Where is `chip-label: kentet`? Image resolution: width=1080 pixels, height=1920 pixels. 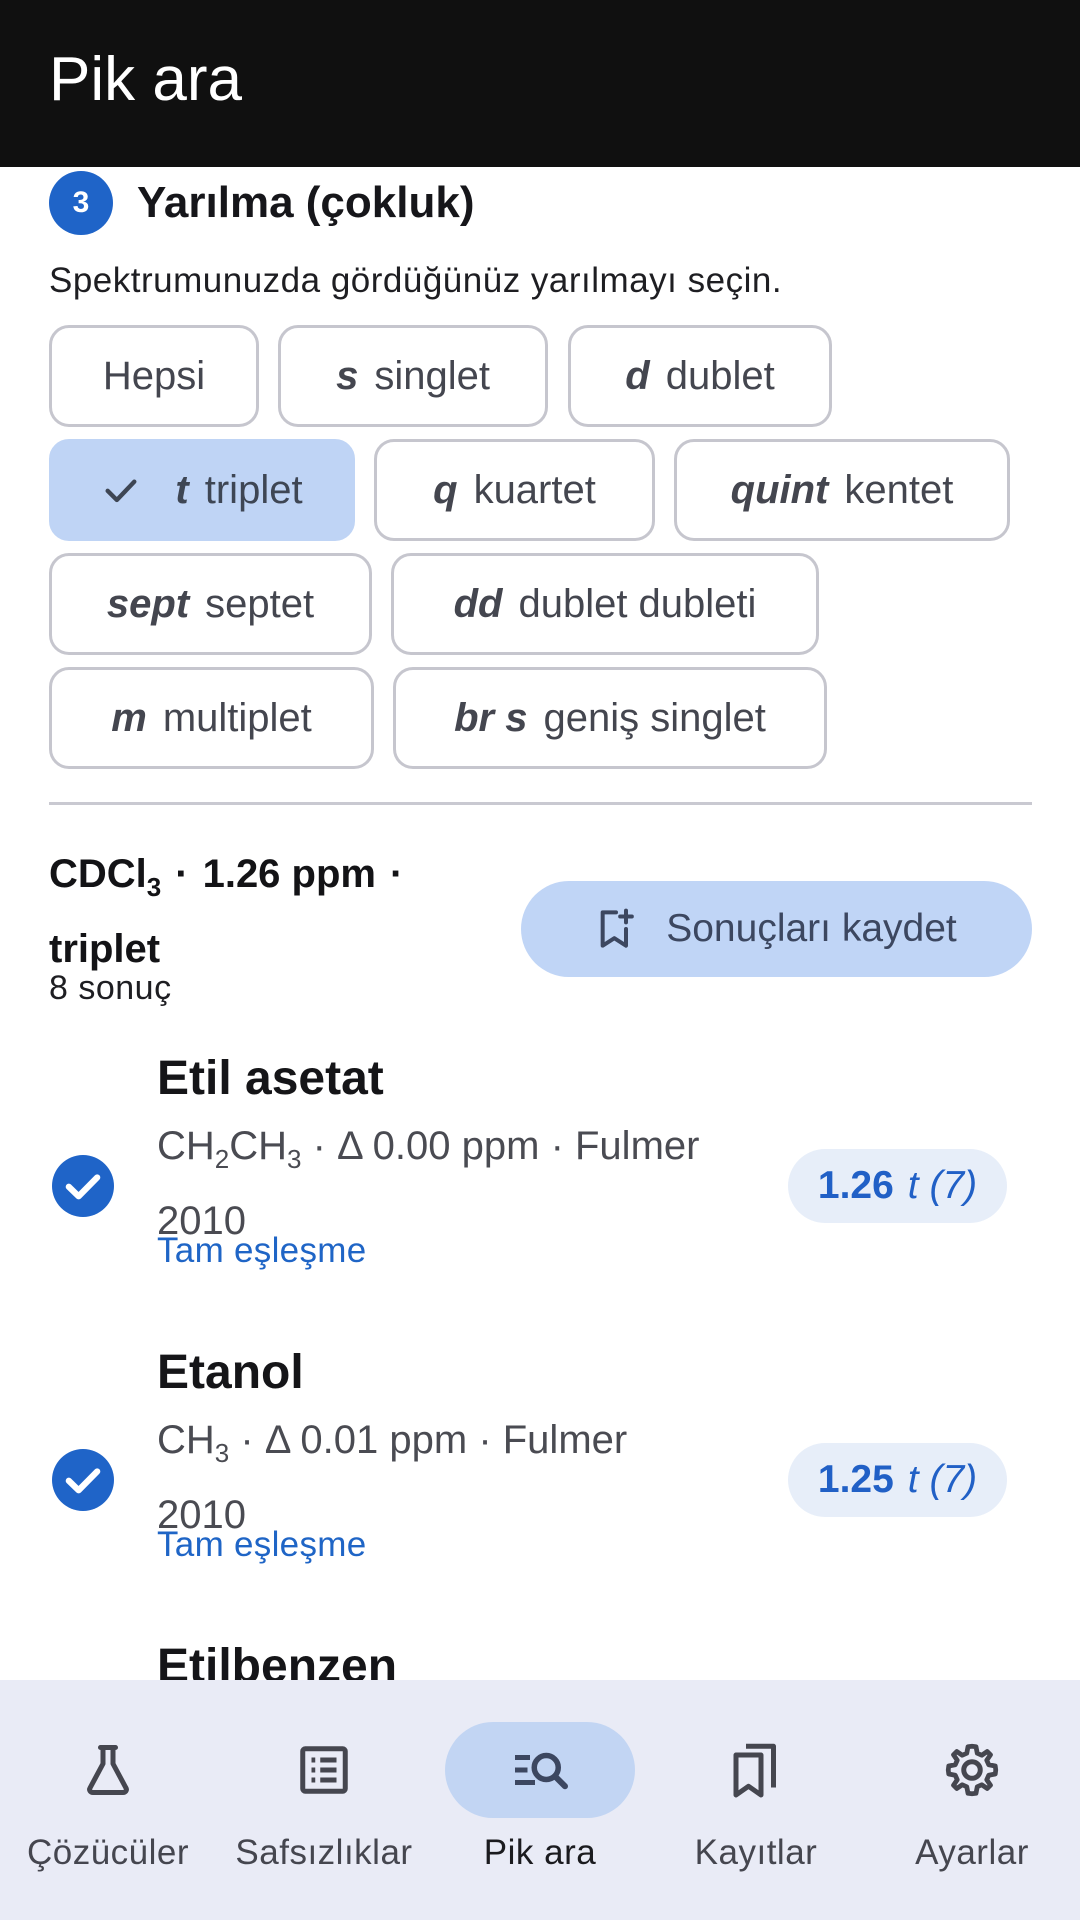 chip-label: kentet is located at coordinates (899, 489).